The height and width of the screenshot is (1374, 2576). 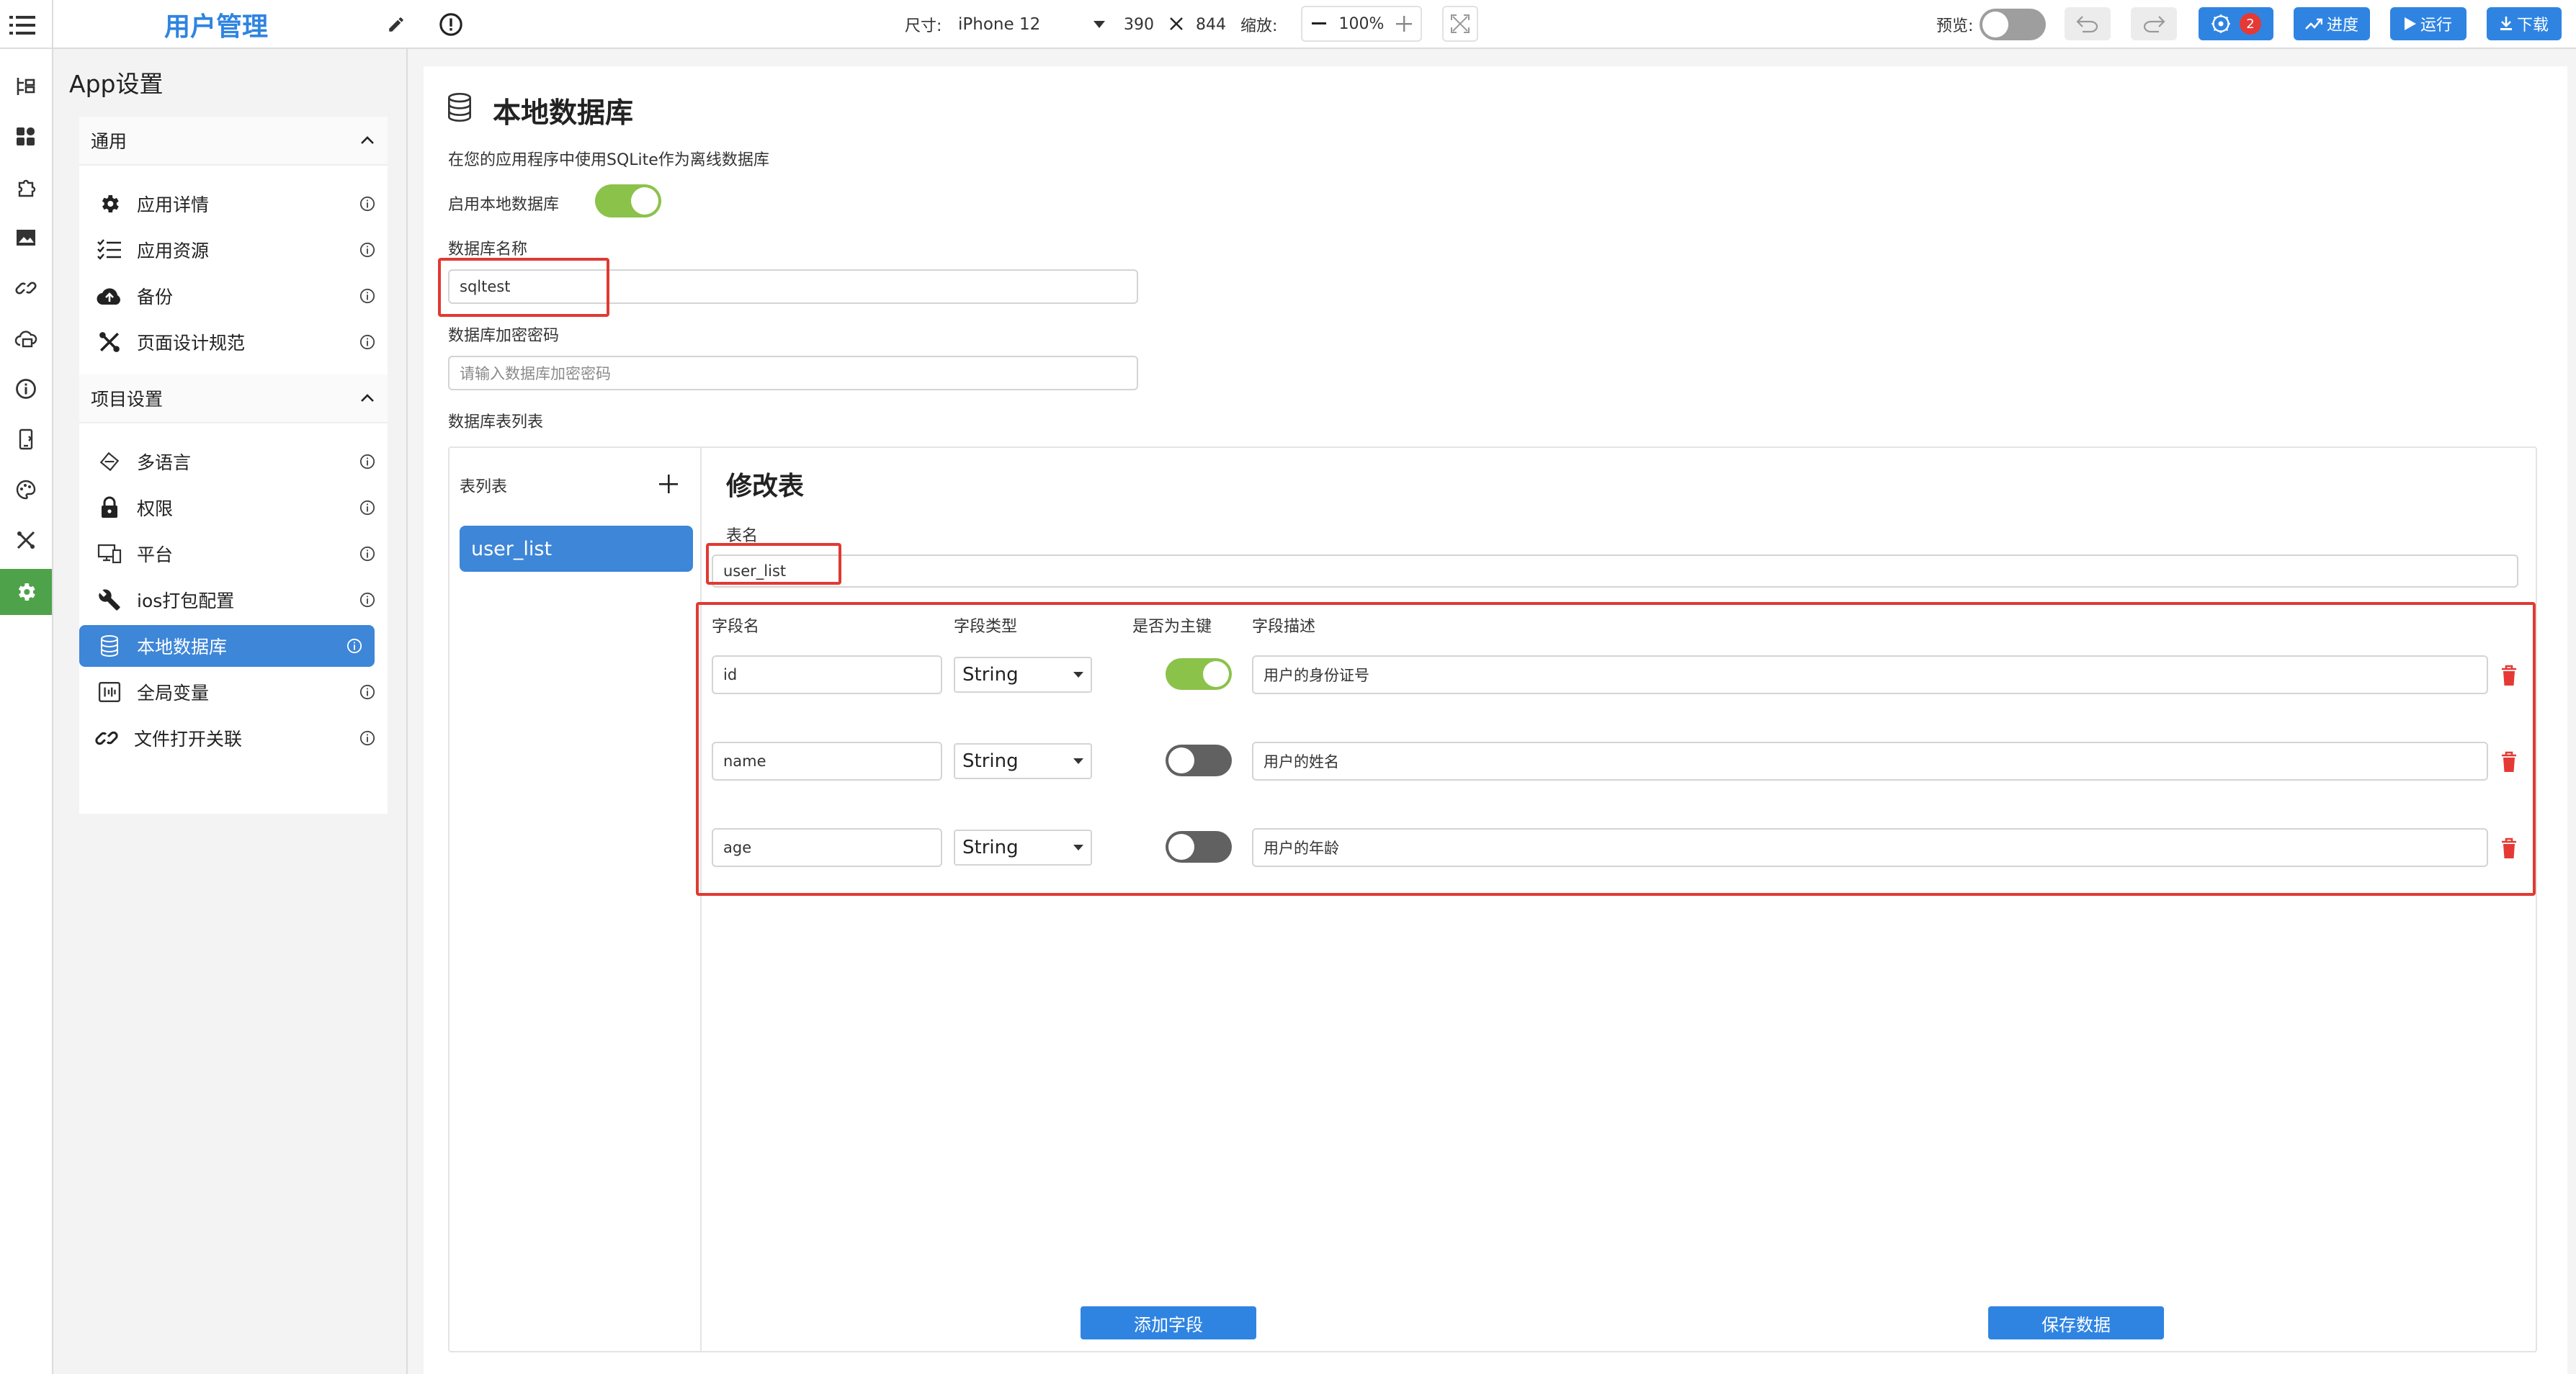 I want to click on width-value: 390, so click(x=1139, y=24).